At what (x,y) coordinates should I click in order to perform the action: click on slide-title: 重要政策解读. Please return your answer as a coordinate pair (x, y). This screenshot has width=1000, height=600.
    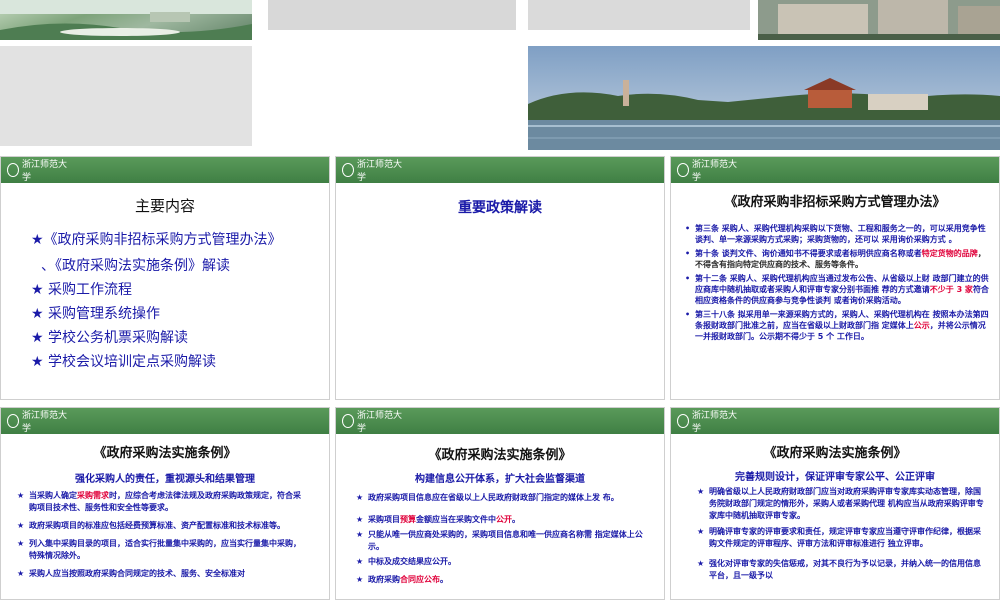
    Looking at the image, I should click on (500, 208).